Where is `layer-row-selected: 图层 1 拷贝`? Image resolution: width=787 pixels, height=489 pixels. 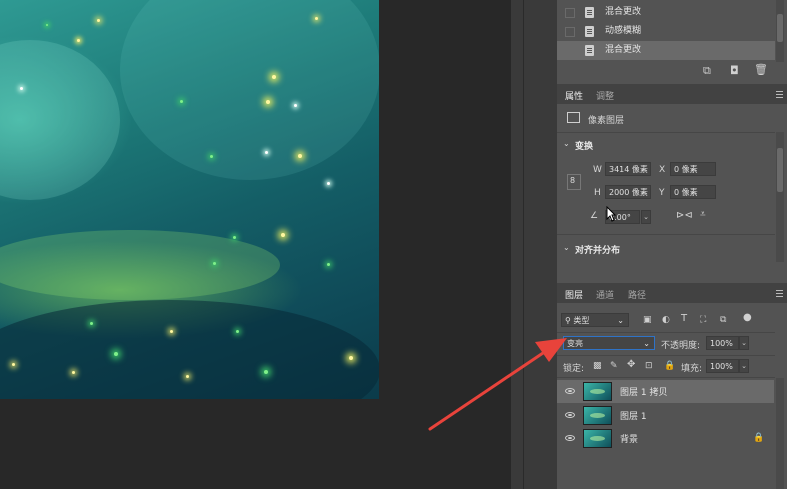 layer-row-selected: 图层 1 拷贝 is located at coordinates (665, 391).